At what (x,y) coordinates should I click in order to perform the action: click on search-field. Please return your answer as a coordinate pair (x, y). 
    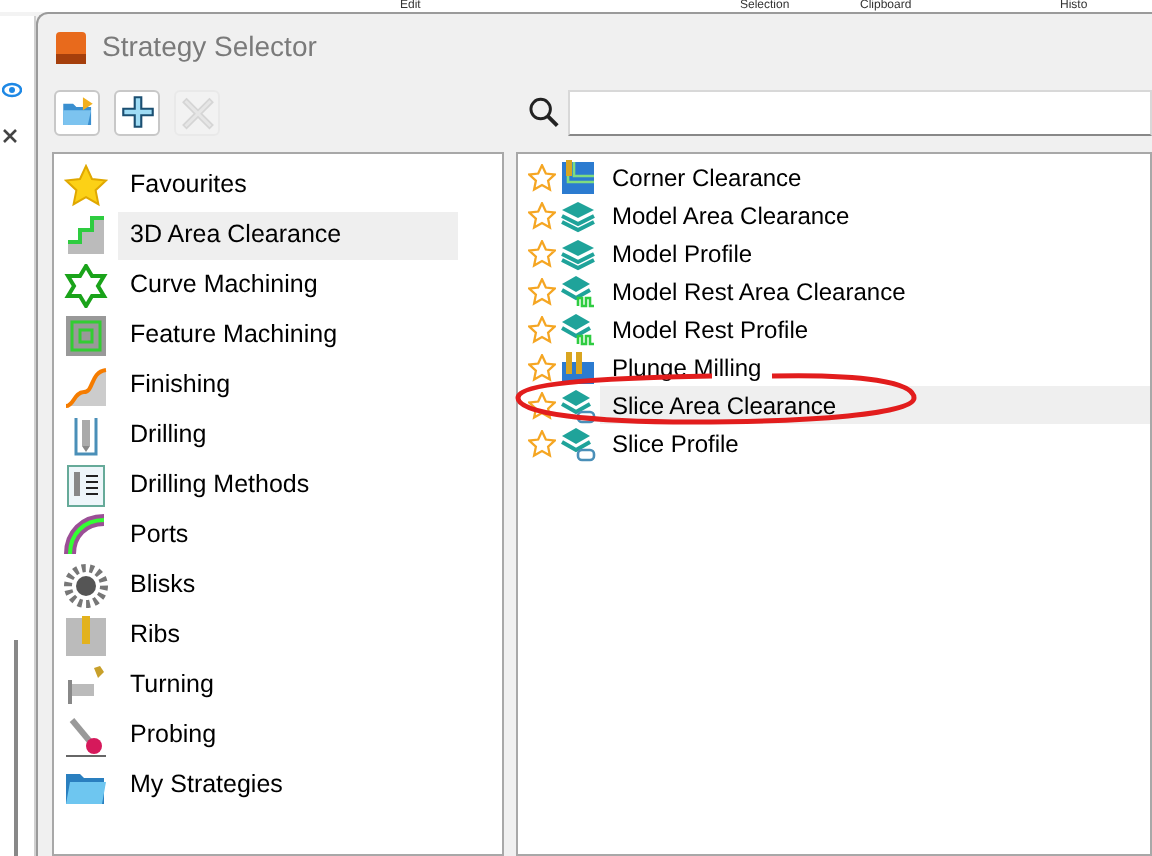
    Looking at the image, I should click on (859, 112).